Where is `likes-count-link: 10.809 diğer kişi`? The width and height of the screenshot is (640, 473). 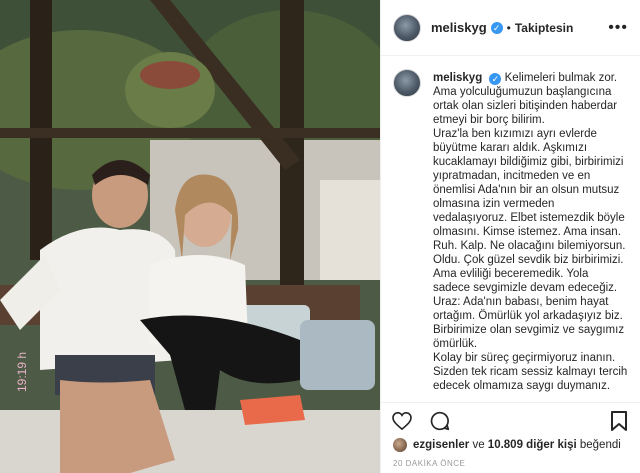
likes-count-link: 10.809 diğer kişi is located at coordinates (532, 445).